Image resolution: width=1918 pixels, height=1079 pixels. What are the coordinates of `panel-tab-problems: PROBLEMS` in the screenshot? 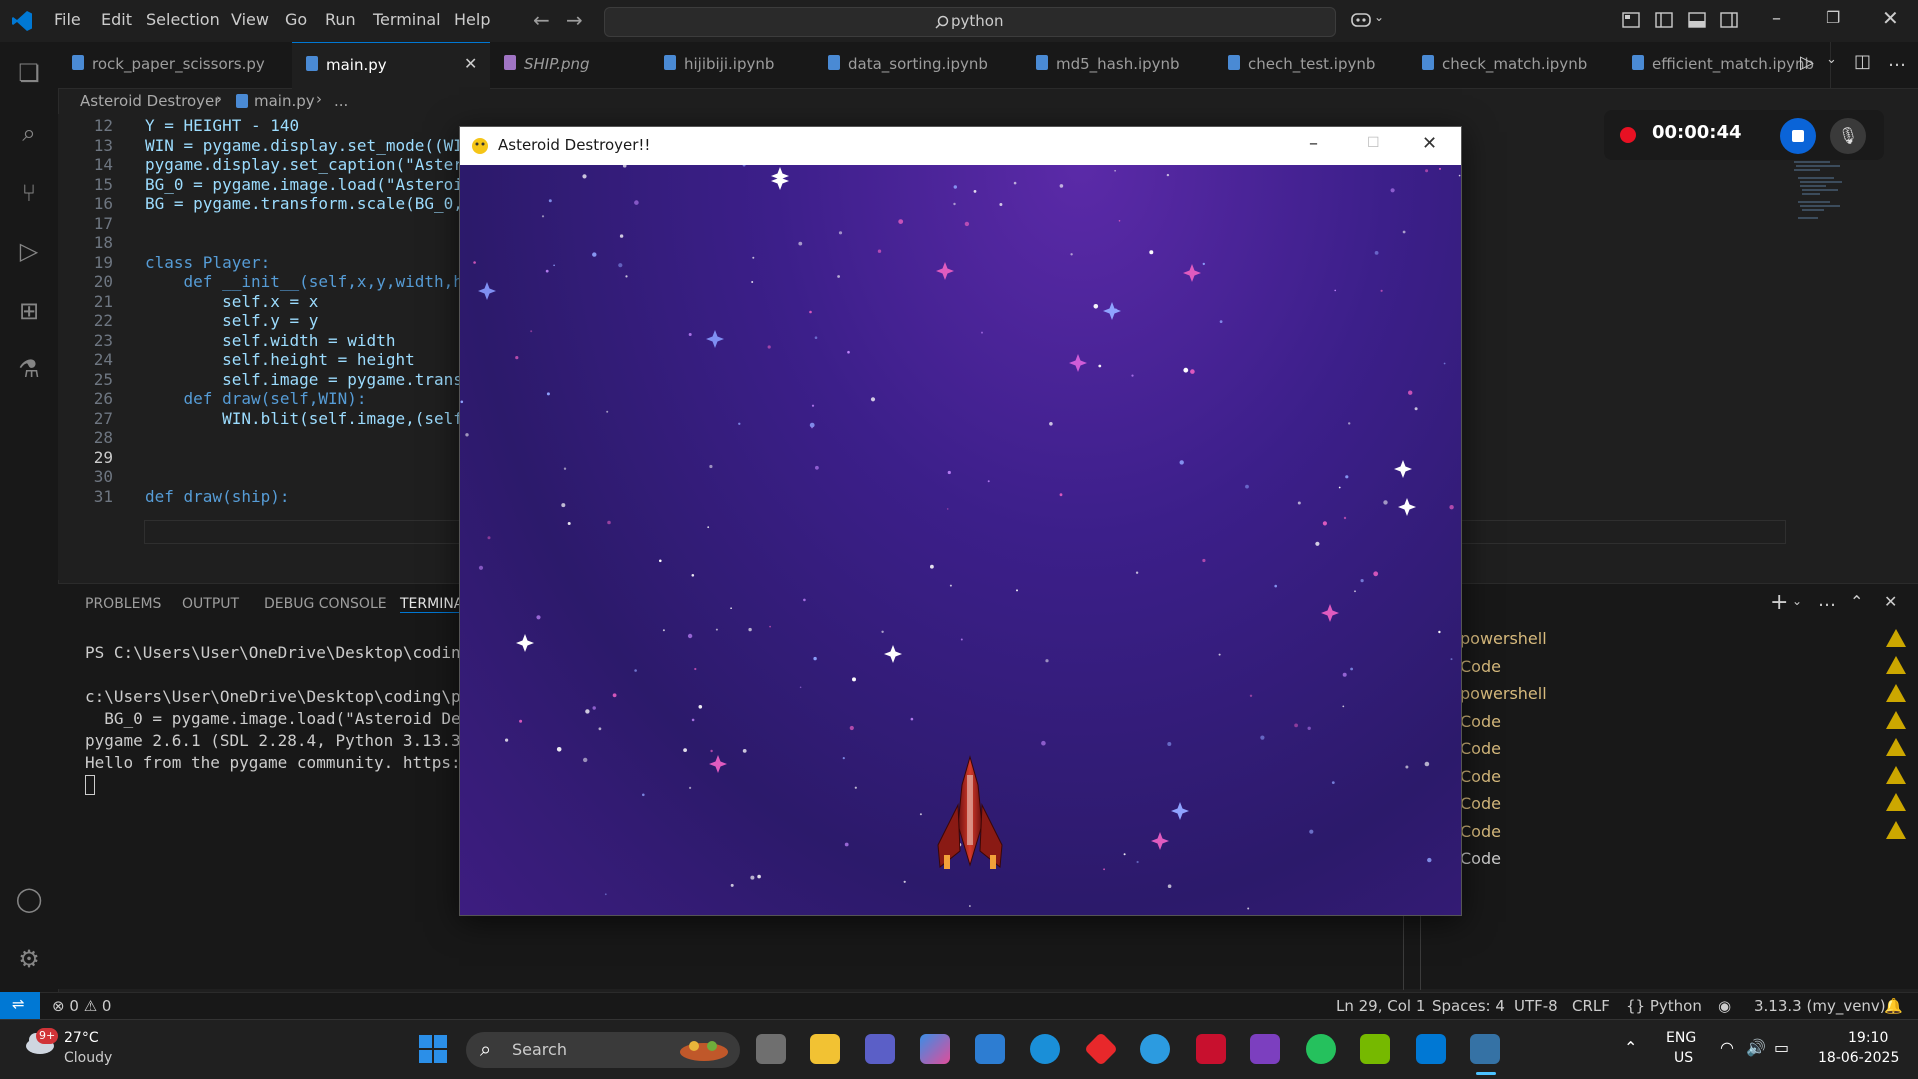 It's located at (123, 604).